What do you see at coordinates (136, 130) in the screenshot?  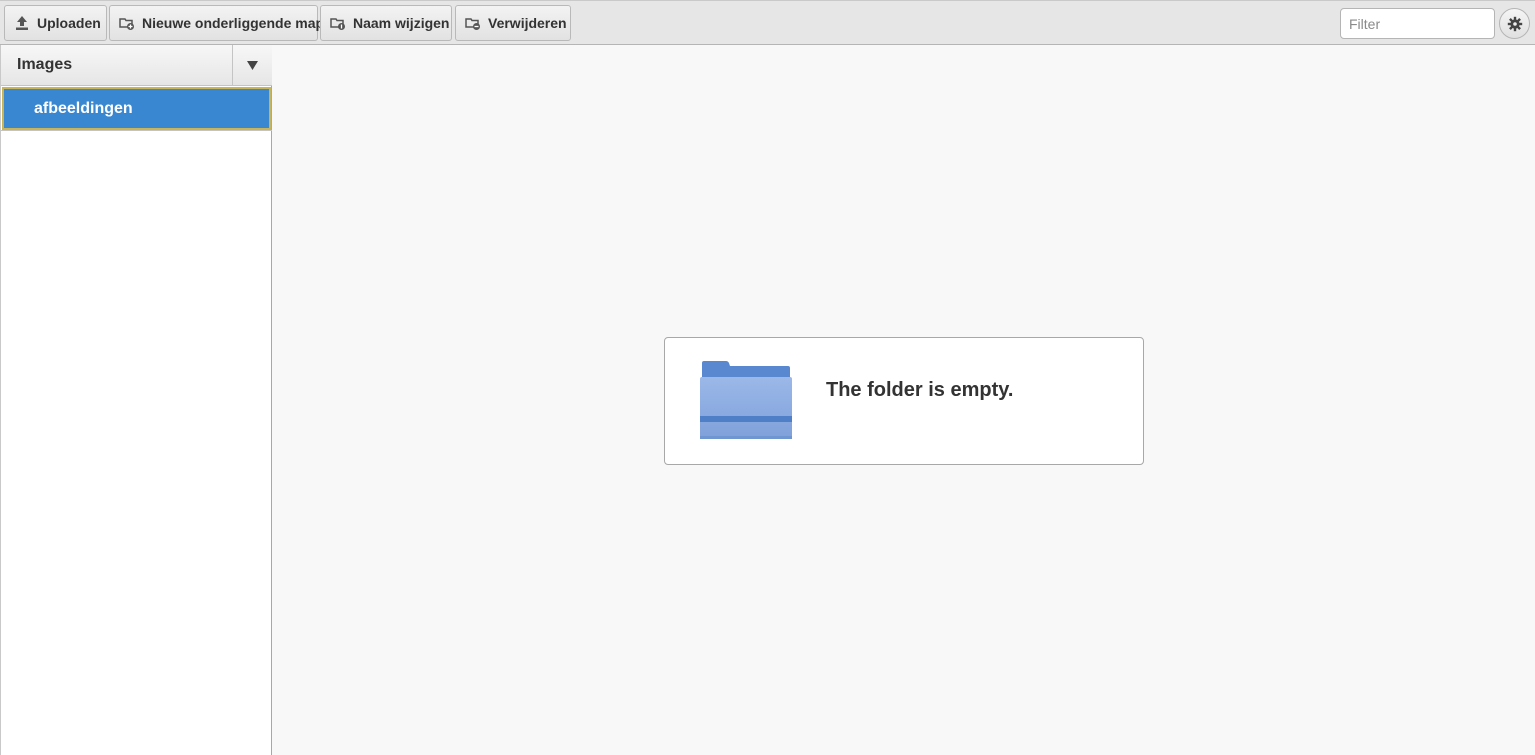 I see `divider` at bounding box center [136, 130].